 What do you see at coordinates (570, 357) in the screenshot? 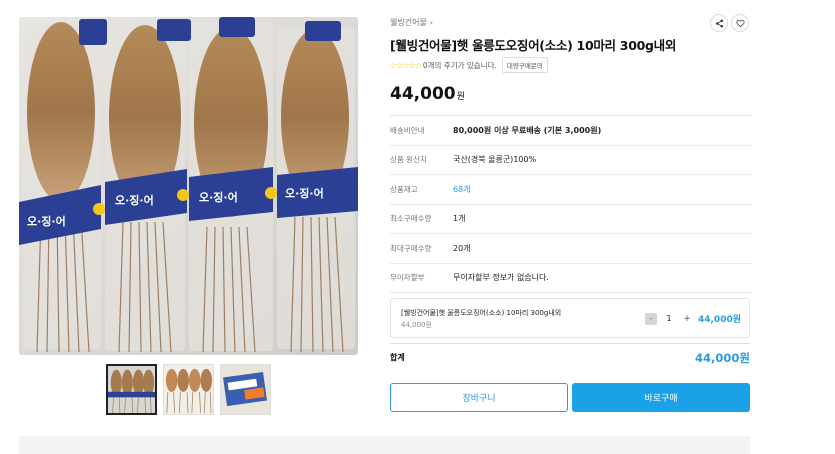
I see `total-row: 합계 44,000원` at bounding box center [570, 357].